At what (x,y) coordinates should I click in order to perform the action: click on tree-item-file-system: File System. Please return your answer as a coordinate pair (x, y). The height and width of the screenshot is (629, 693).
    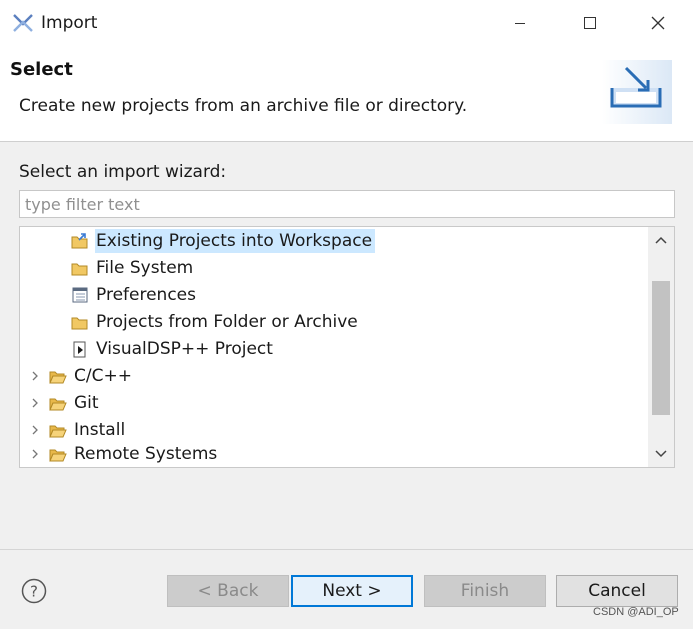
    Looking at the image, I should click on (133, 268).